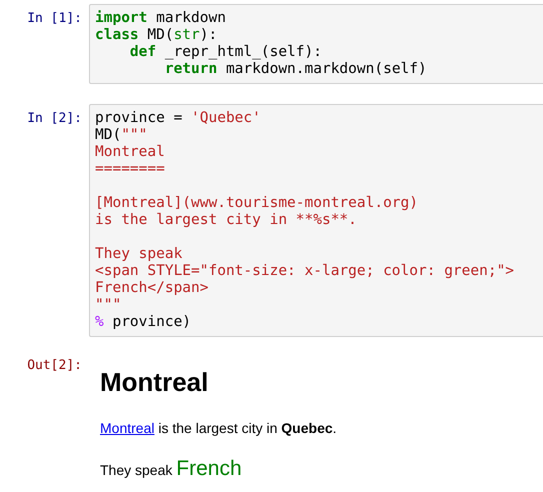 The image size is (543, 492). Describe the element at coordinates (304, 271) in the screenshot. I see `code-line: <span STYLE="font-size: x-large; color: green;">` at that location.